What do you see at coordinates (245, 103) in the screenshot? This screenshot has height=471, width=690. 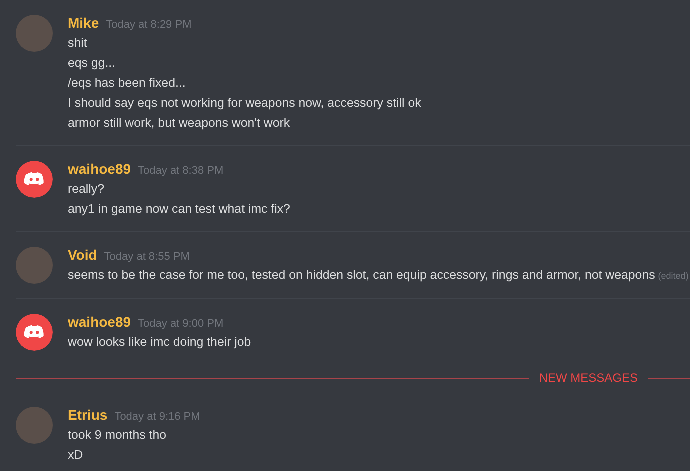 I see `message-text: I should say eqs not working for weapons now, accessory still ok` at bounding box center [245, 103].